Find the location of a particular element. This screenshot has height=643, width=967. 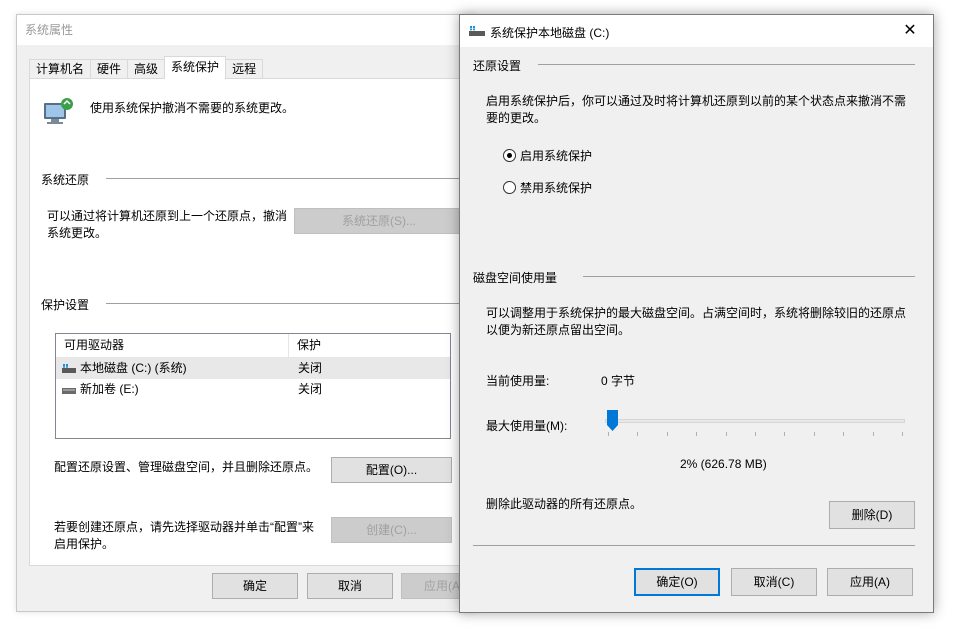

drive-icon is located at coordinates (69, 390).